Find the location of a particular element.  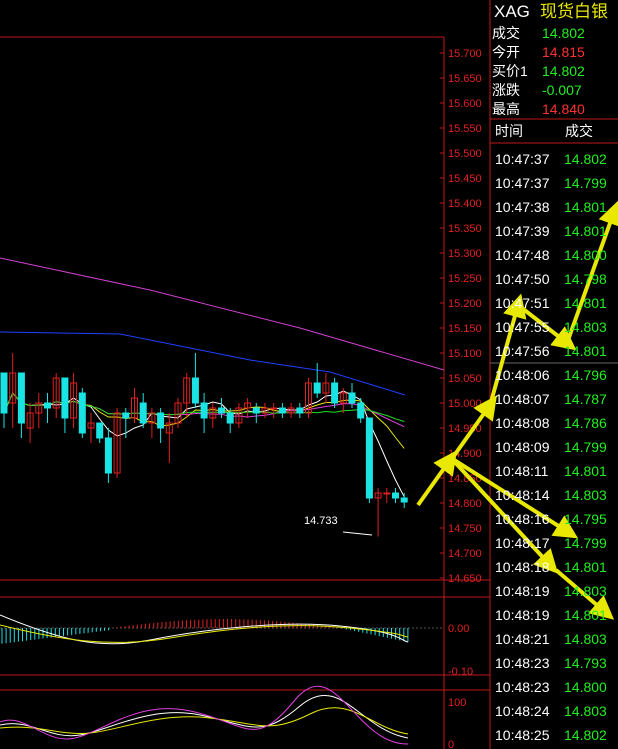

price-axis-label: 15.700 is located at coordinates (465, 54).